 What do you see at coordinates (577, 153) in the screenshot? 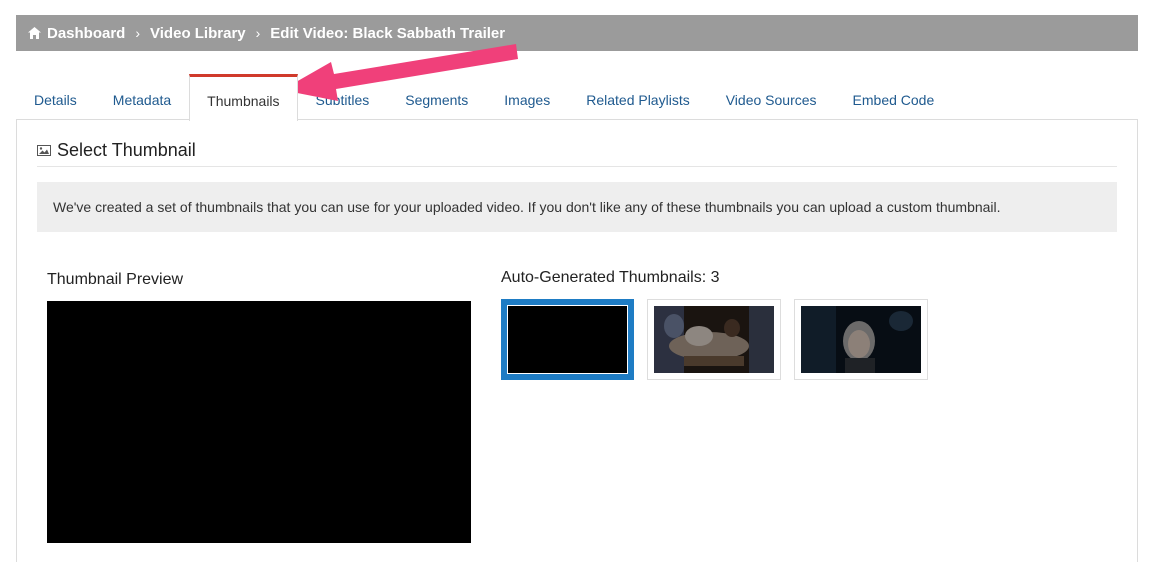
I see `section-title: Select Thumbnail` at bounding box center [577, 153].